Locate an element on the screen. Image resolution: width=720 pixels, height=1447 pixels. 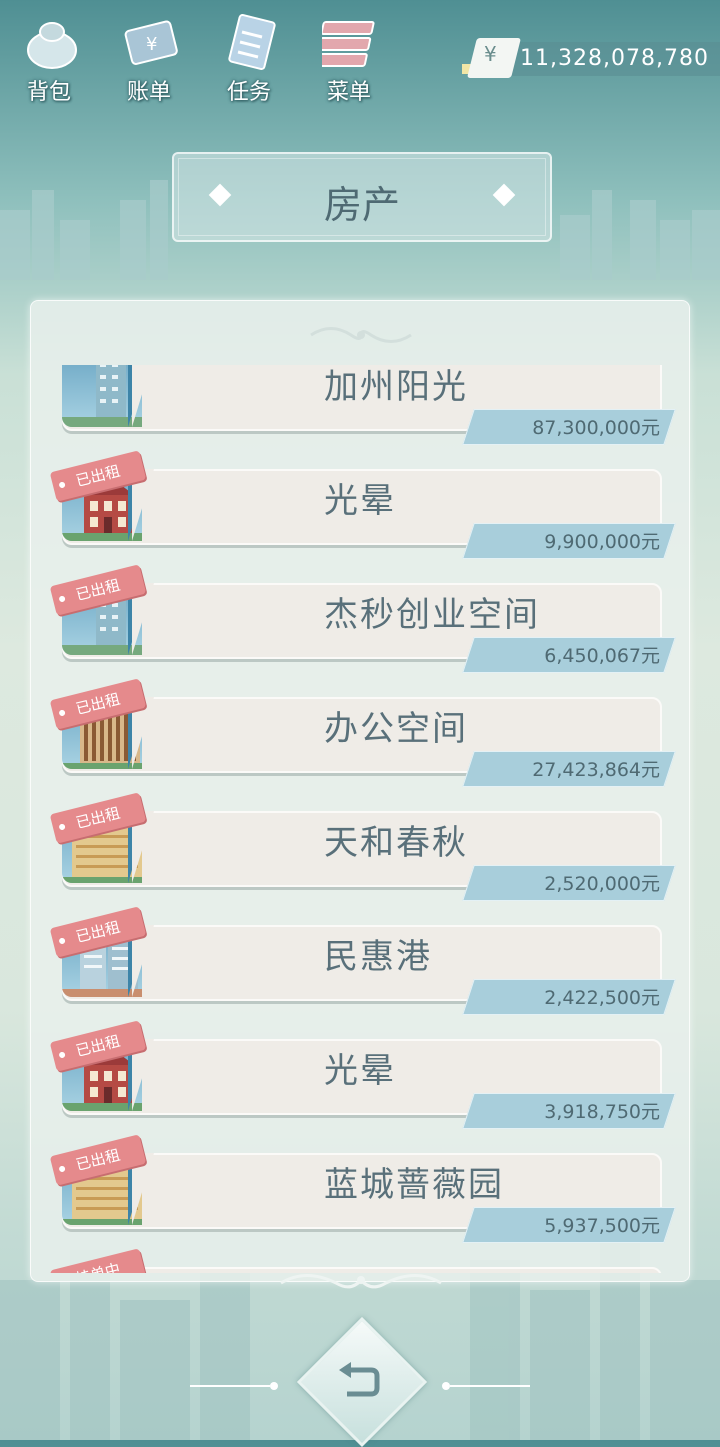
property-price: 27,423,864元 is located at coordinates (596, 770).